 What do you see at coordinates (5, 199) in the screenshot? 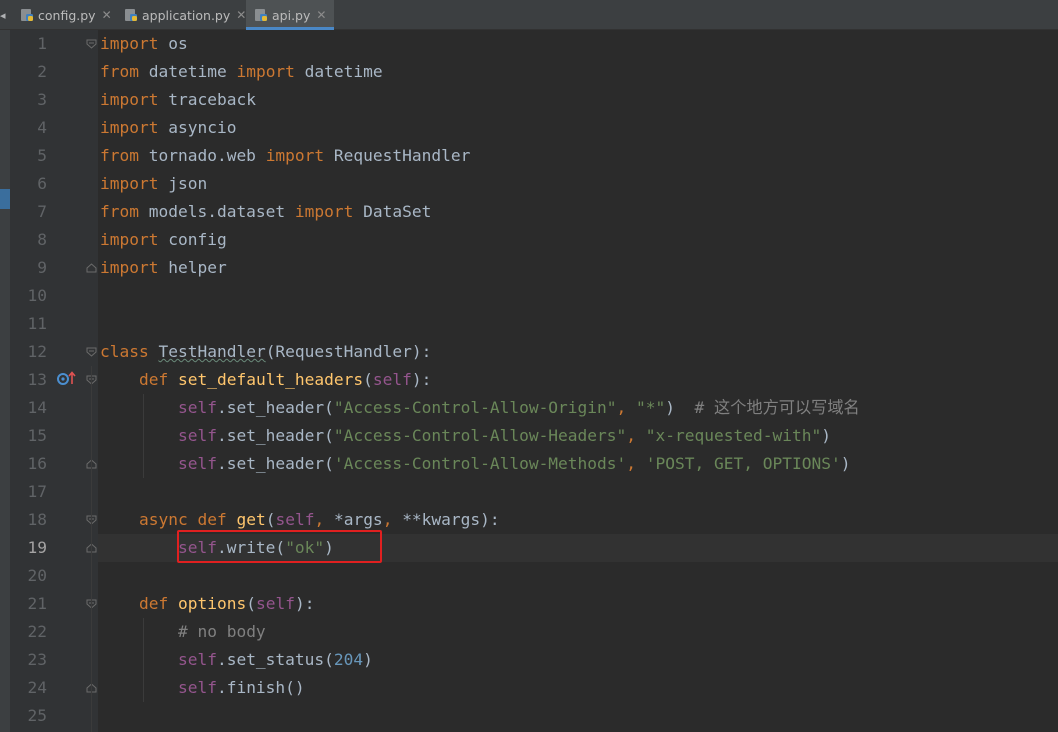
I see `tool-window-marker` at bounding box center [5, 199].